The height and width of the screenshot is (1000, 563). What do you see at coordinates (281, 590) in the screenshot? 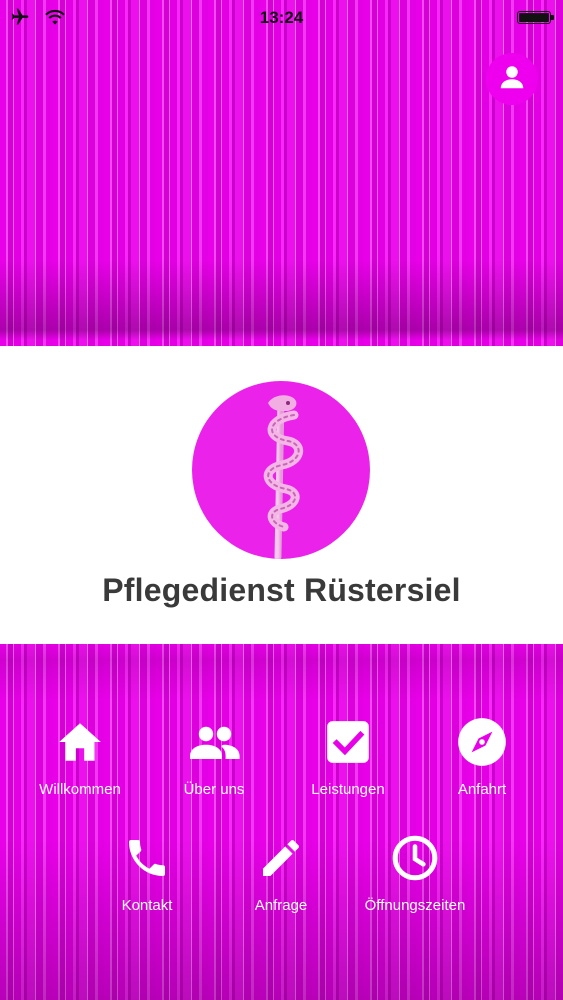
I see `brand-title: Pflegedienst Rüstersiel` at bounding box center [281, 590].